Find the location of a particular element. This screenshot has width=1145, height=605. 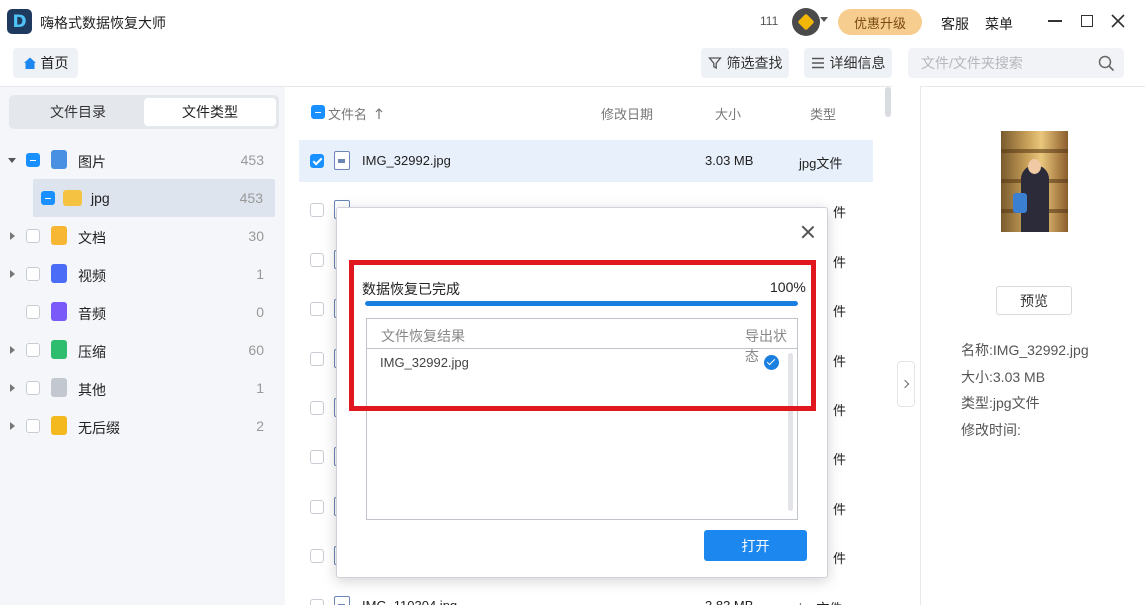

tree-item: jpg 453 is located at coordinates (154, 198).